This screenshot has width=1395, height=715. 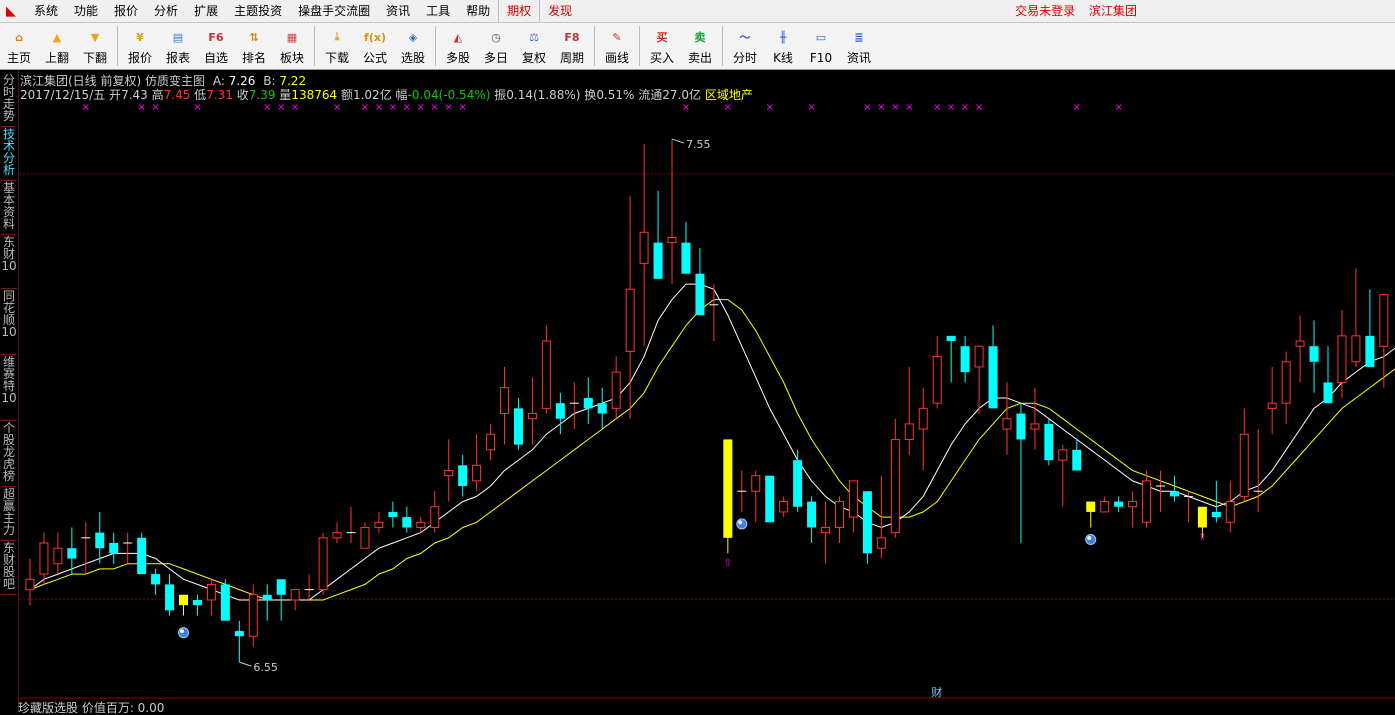 I want to click on toolbar-button-6-0: 〜分时, so click(x=745, y=46).